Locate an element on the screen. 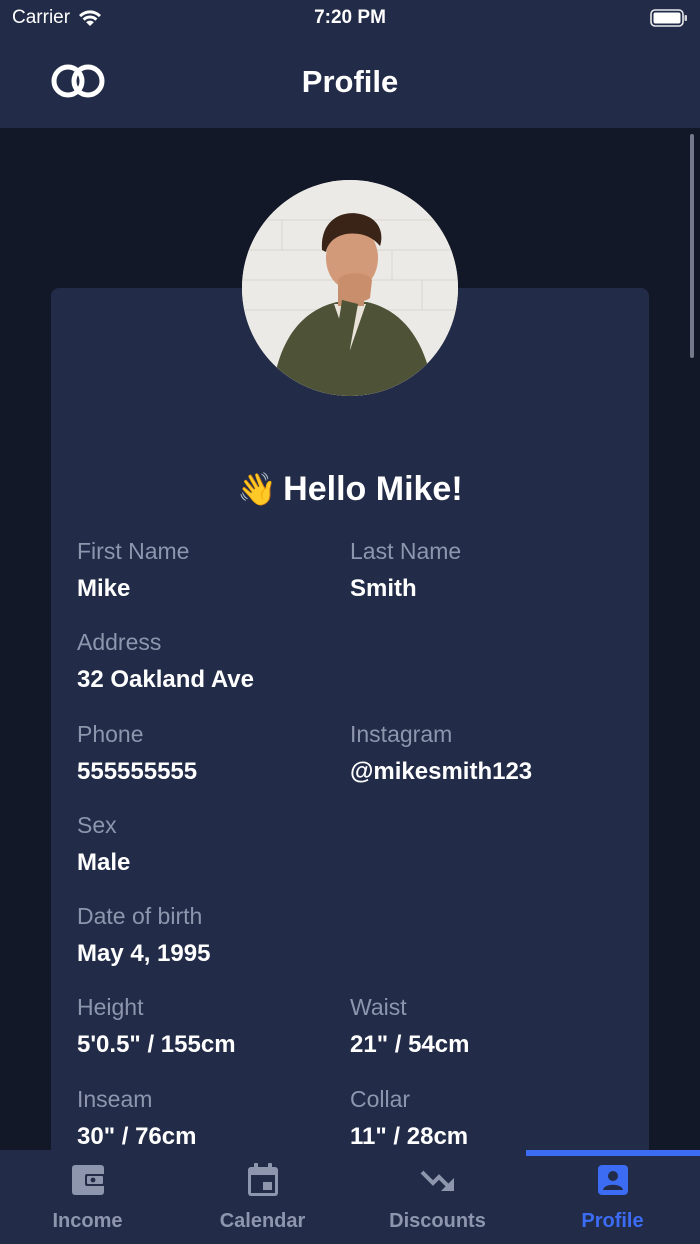 The image size is (700, 1244). tab-discounts: Discounts is located at coordinates (437, 1197).